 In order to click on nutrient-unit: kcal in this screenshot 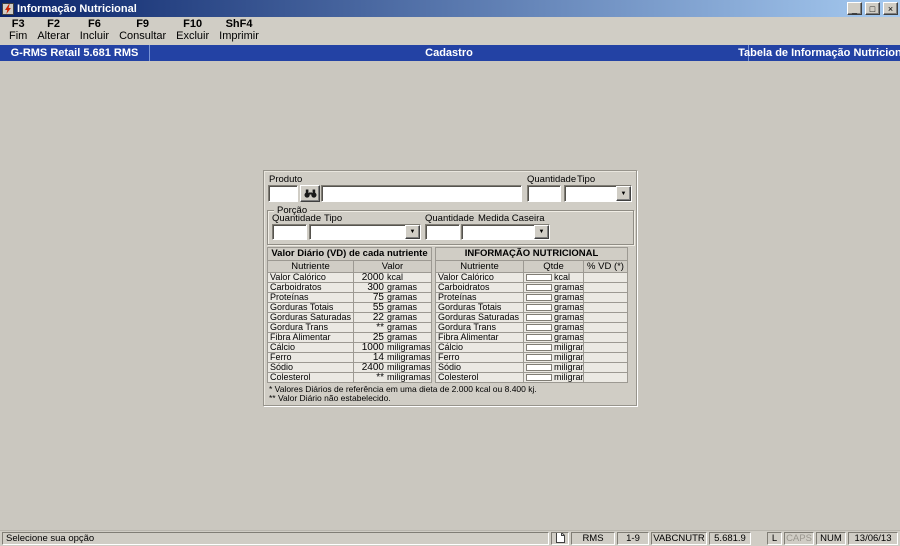, I will do `click(395, 277)`.